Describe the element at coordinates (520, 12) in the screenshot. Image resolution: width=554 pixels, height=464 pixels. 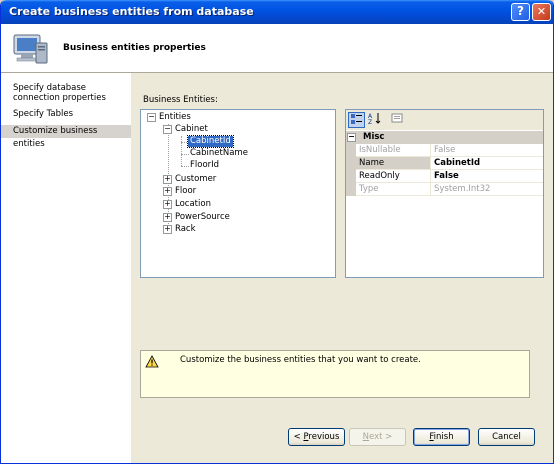
I see `help-button: ?` at that location.